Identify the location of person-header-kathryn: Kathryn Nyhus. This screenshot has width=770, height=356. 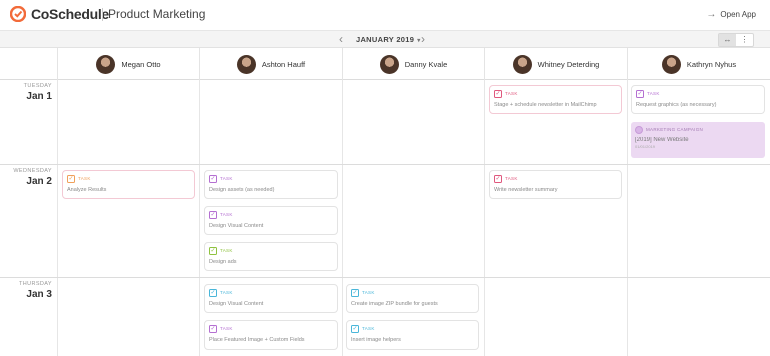
(698, 64).